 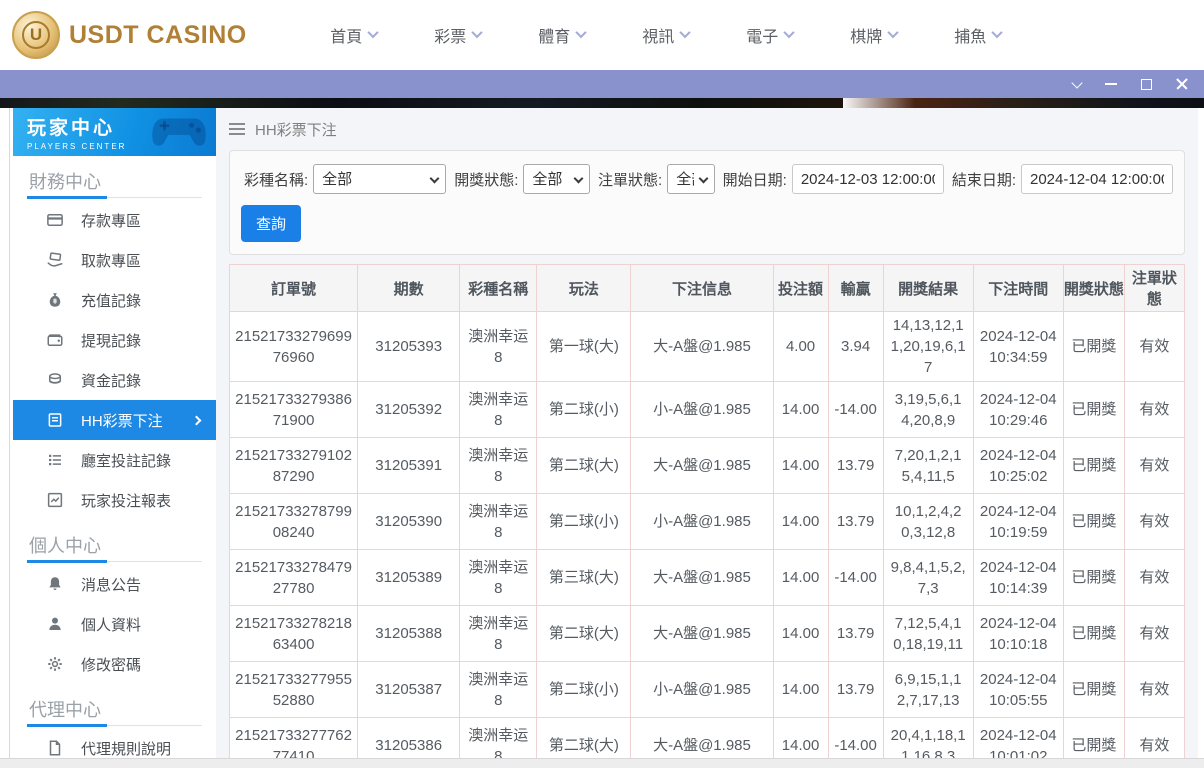 What do you see at coordinates (55, 420) in the screenshot?
I see `ticket-doc-icon` at bounding box center [55, 420].